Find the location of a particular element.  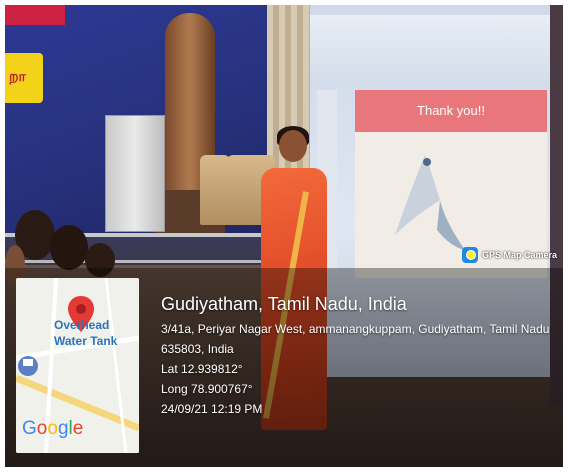

yellow-sign: றா is located at coordinates (24, 78).